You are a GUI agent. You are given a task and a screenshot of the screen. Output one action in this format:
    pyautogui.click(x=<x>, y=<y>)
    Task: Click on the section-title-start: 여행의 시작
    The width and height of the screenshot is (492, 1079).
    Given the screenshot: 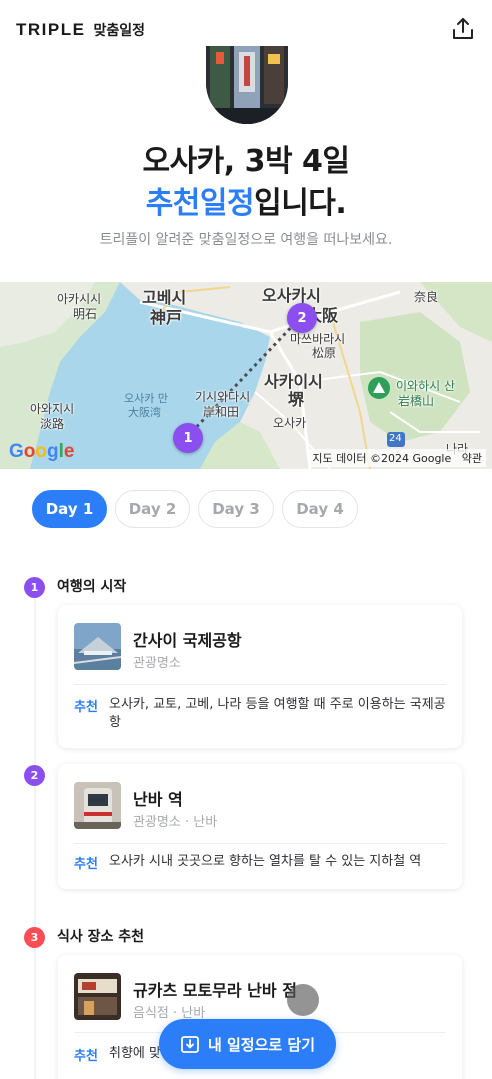 What is the action you would take?
    pyautogui.click(x=92, y=587)
    